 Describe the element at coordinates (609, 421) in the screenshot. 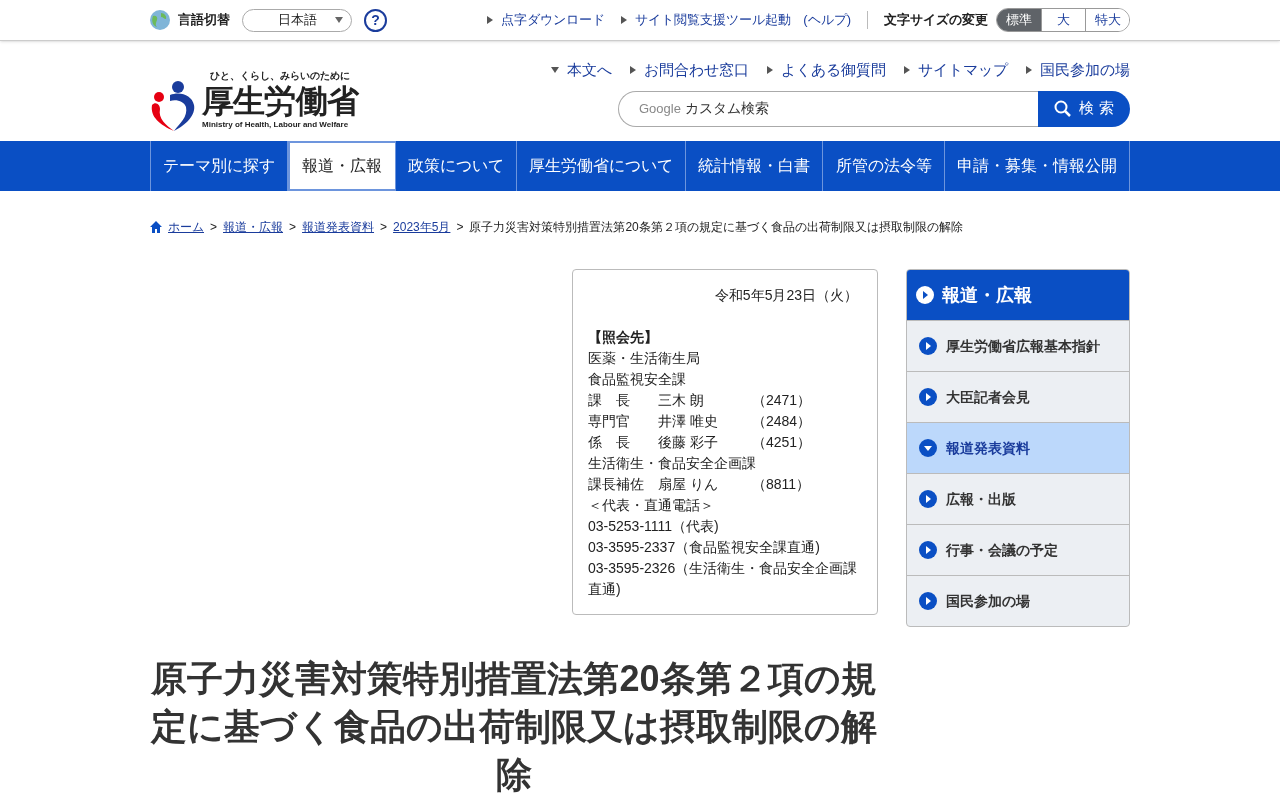

I see `contact-role: 専門官` at that location.